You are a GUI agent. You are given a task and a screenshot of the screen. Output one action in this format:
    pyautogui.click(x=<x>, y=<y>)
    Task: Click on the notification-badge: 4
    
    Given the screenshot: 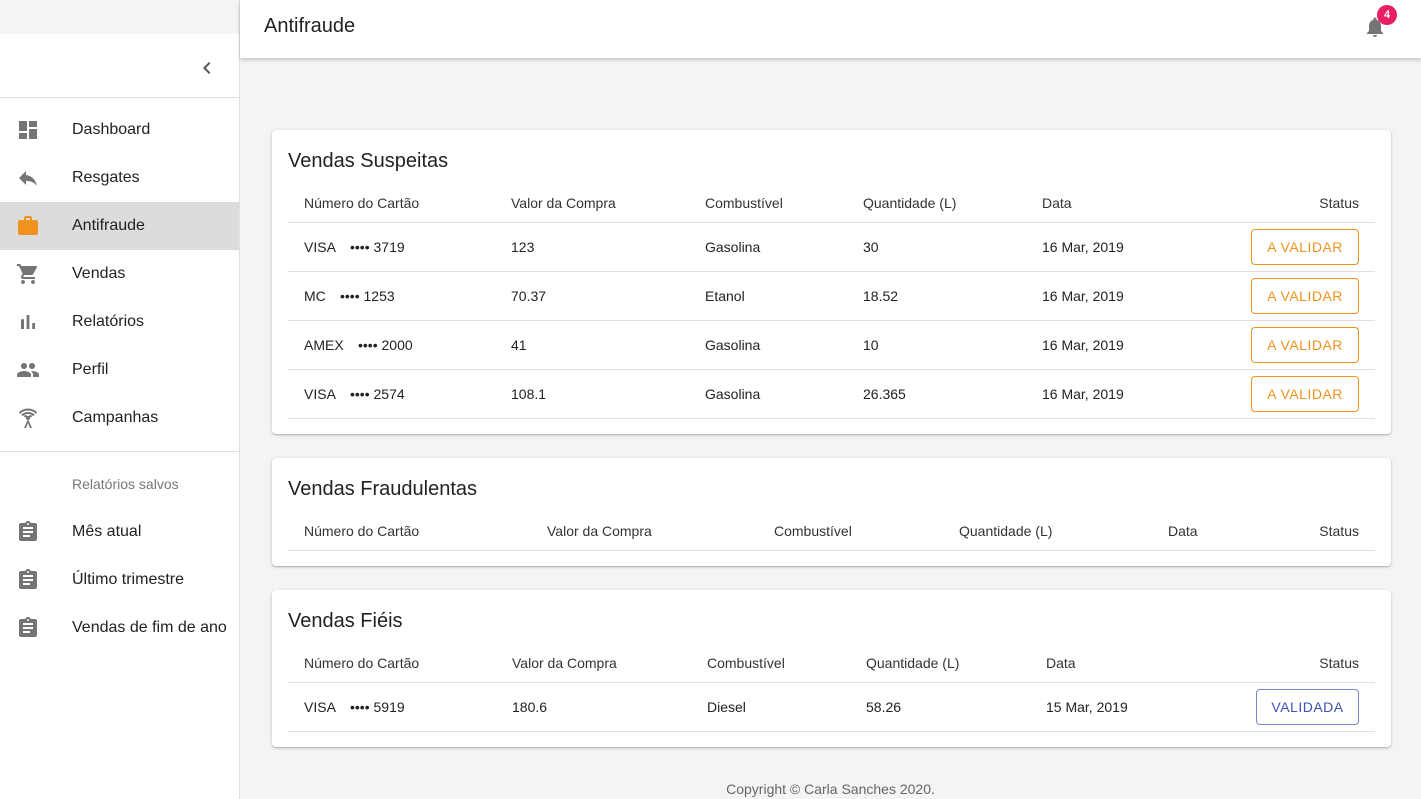 What is the action you would take?
    pyautogui.click(x=1387, y=15)
    